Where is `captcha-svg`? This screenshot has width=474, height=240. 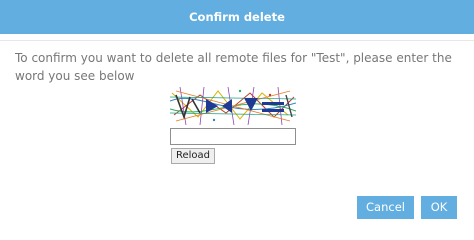
captcha-svg is located at coordinates (233, 106).